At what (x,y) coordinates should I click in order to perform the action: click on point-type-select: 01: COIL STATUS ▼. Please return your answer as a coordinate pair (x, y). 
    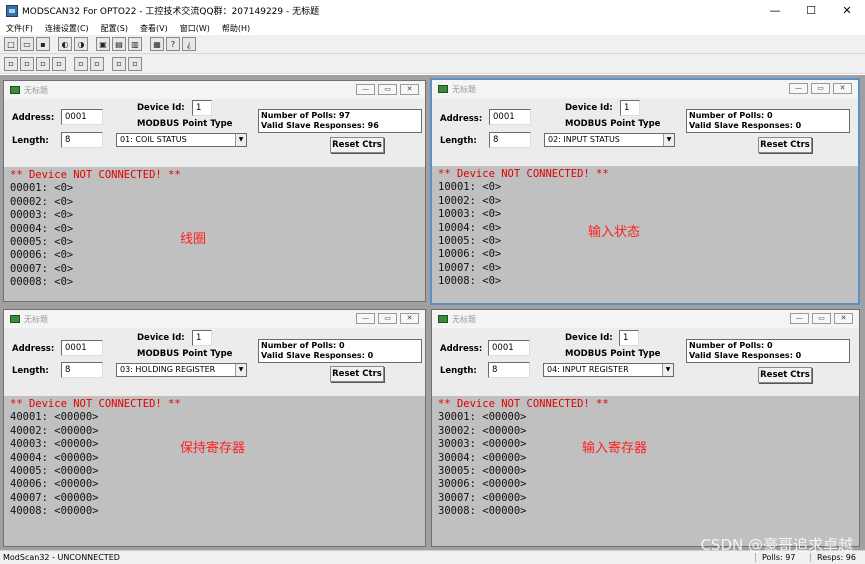
    Looking at the image, I should click on (181, 140).